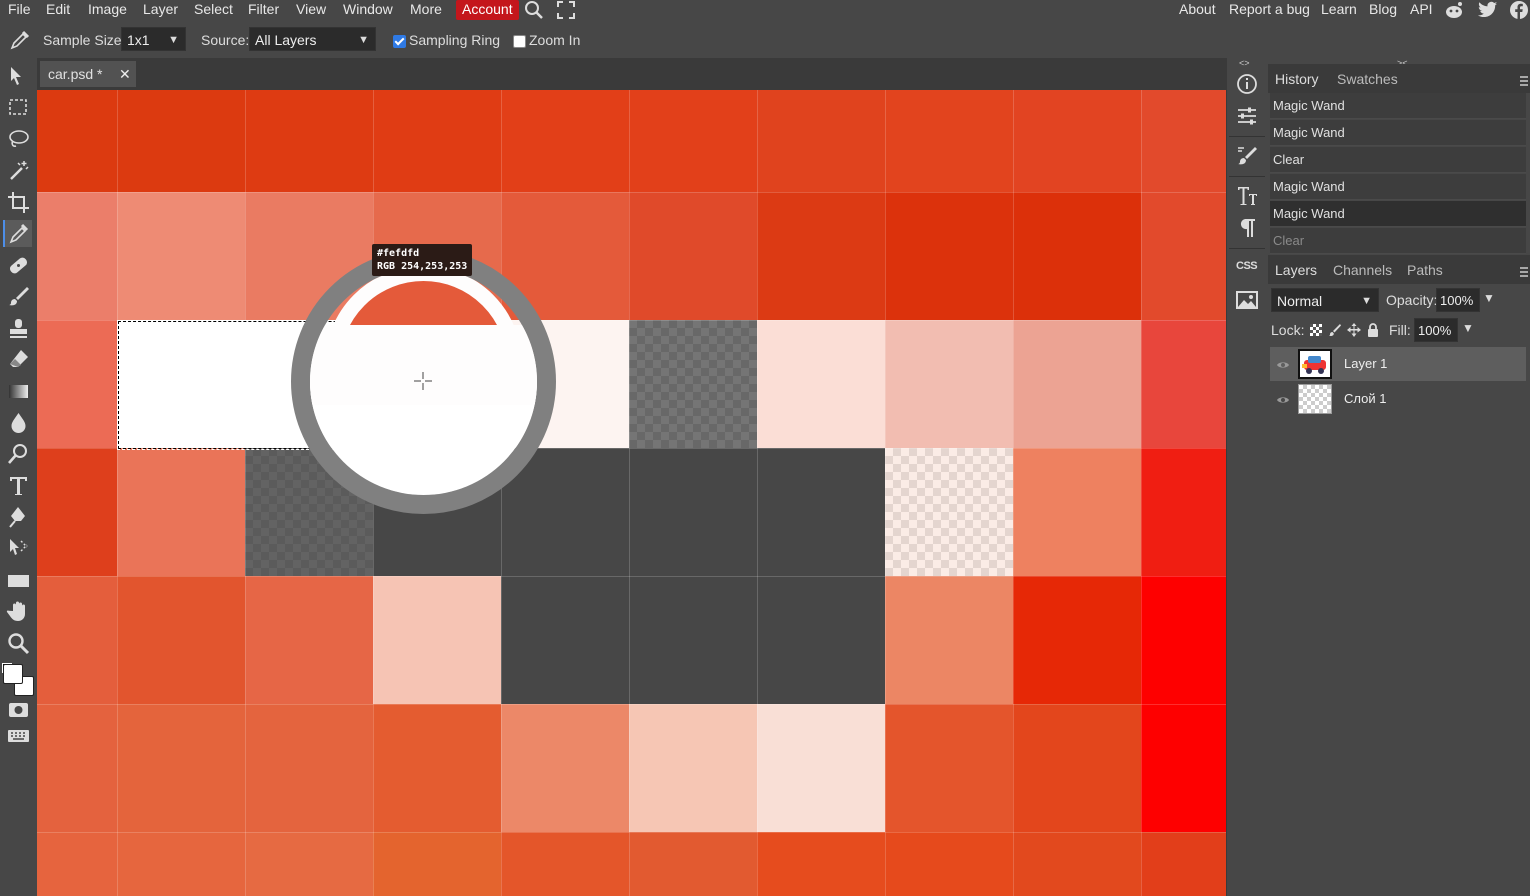 The height and width of the screenshot is (896, 1530). I want to click on tab-paths: Paths, so click(1425, 270).